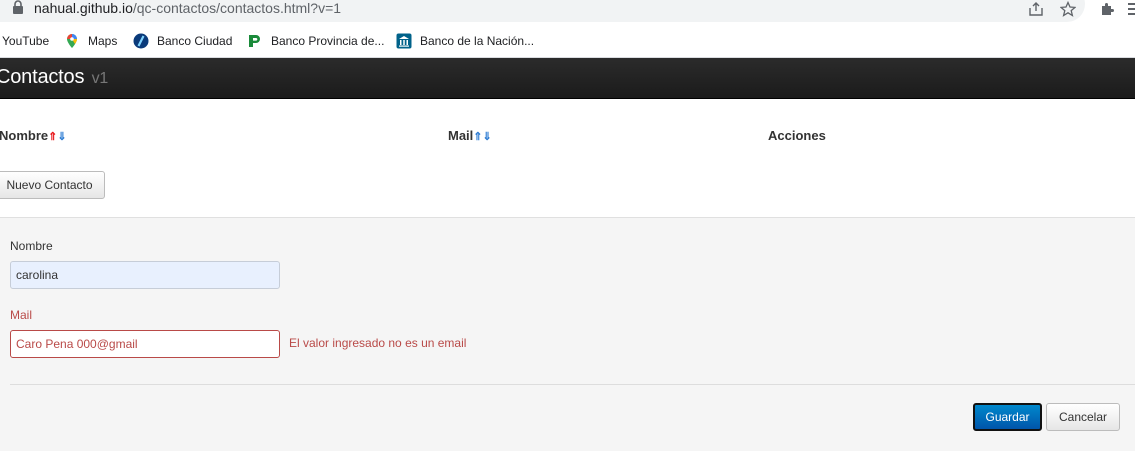 The image size is (1135, 451). I want to click on column-header-nombre: Nombre⇑⇓, so click(33, 135).